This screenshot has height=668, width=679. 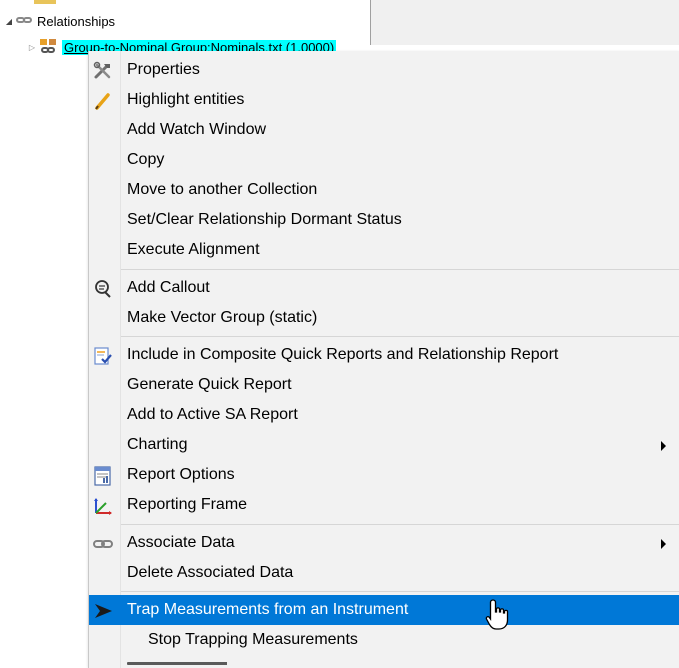 What do you see at coordinates (384, 475) in the screenshot?
I see `menu-item-report-options: Report Options` at bounding box center [384, 475].